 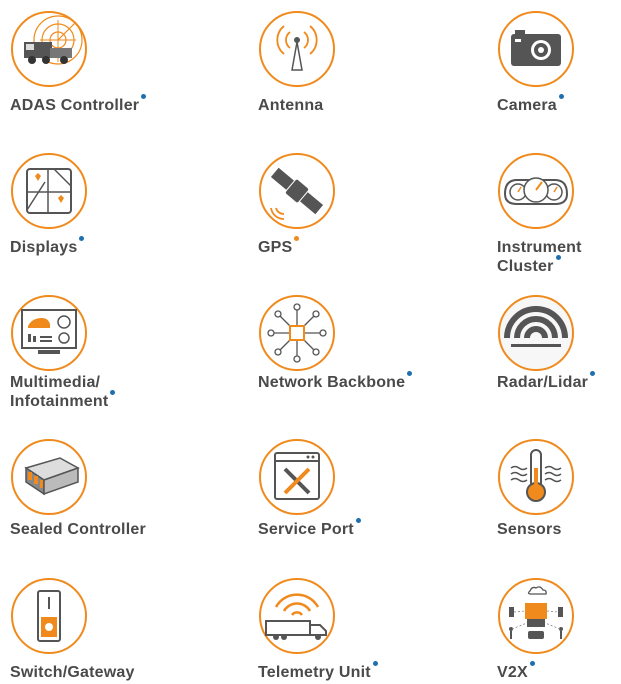 What do you see at coordinates (297, 616) in the screenshot?
I see `truck-signal-icon` at bounding box center [297, 616].